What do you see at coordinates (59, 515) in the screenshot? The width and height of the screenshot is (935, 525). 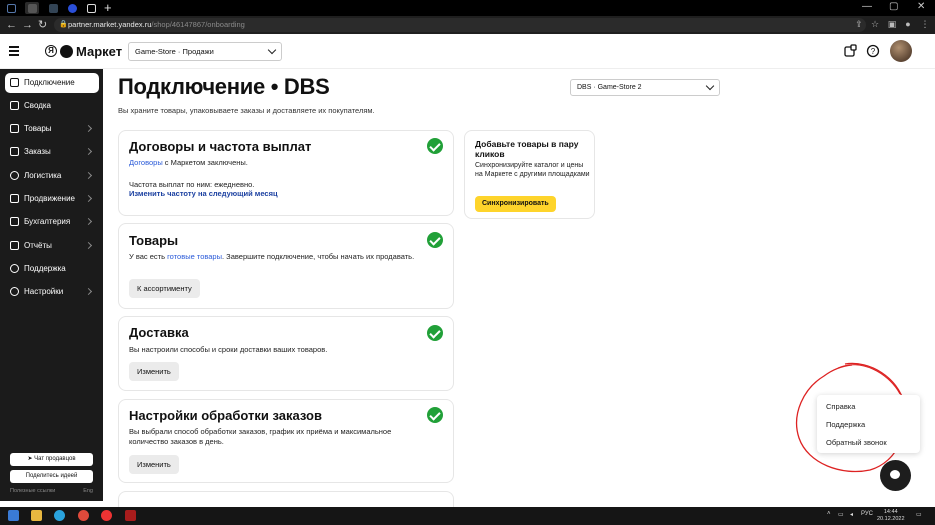 I see `telegram-icon` at bounding box center [59, 515].